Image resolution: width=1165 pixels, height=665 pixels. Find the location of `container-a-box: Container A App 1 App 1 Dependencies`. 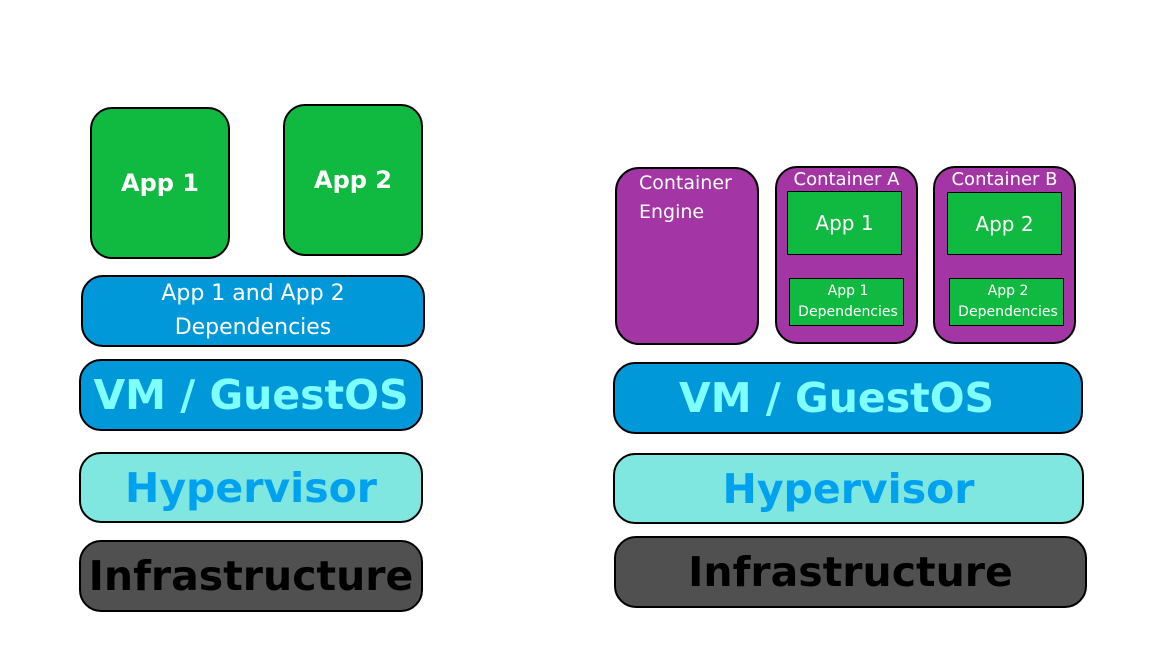

container-a-box: Container A App 1 App 1 Dependencies is located at coordinates (846, 255).